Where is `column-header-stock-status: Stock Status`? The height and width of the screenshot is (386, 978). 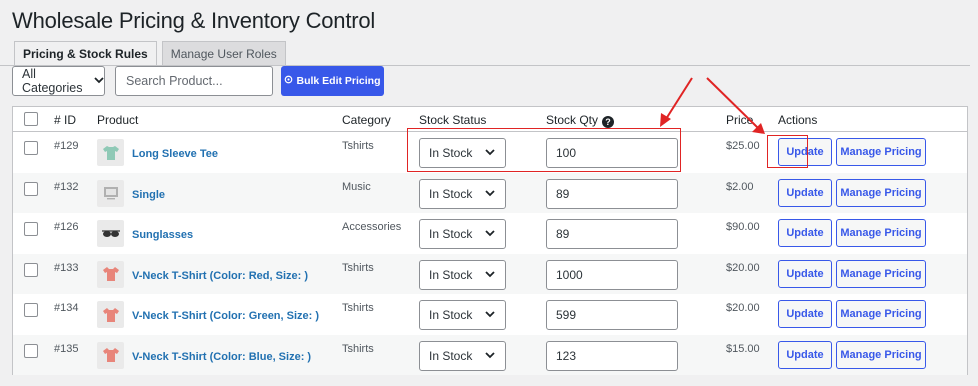 column-header-stock-status: Stock Status is located at coordinates (452, 120).